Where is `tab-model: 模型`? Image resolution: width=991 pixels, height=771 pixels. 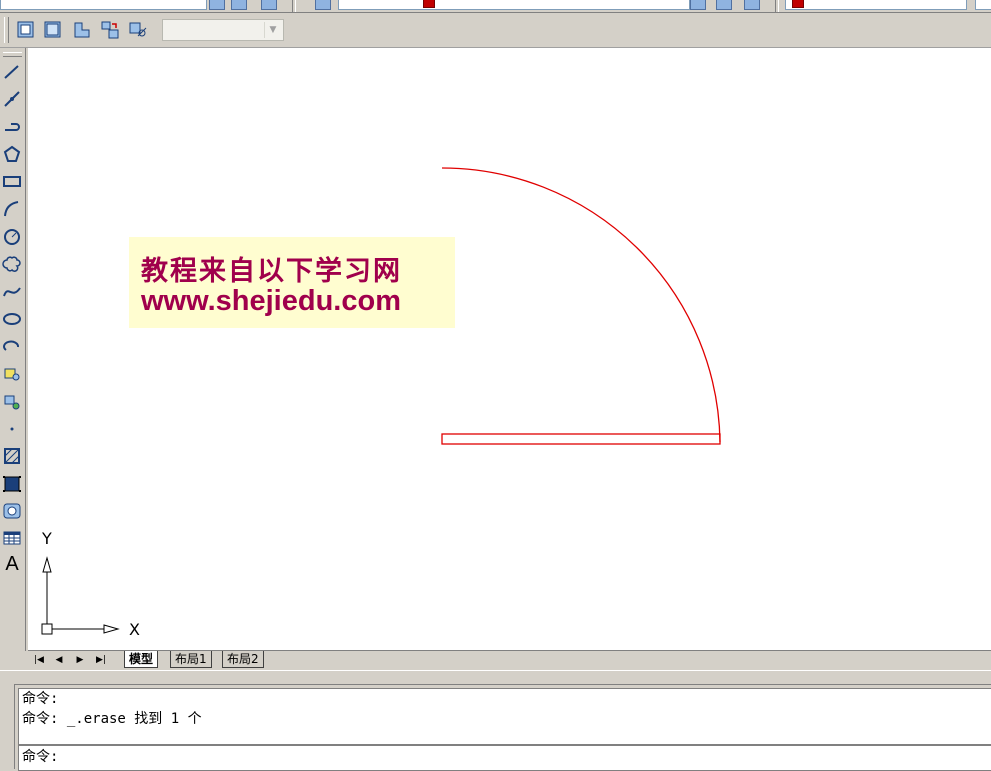
tab-model: 模型 is located at coordinates (141, 659).